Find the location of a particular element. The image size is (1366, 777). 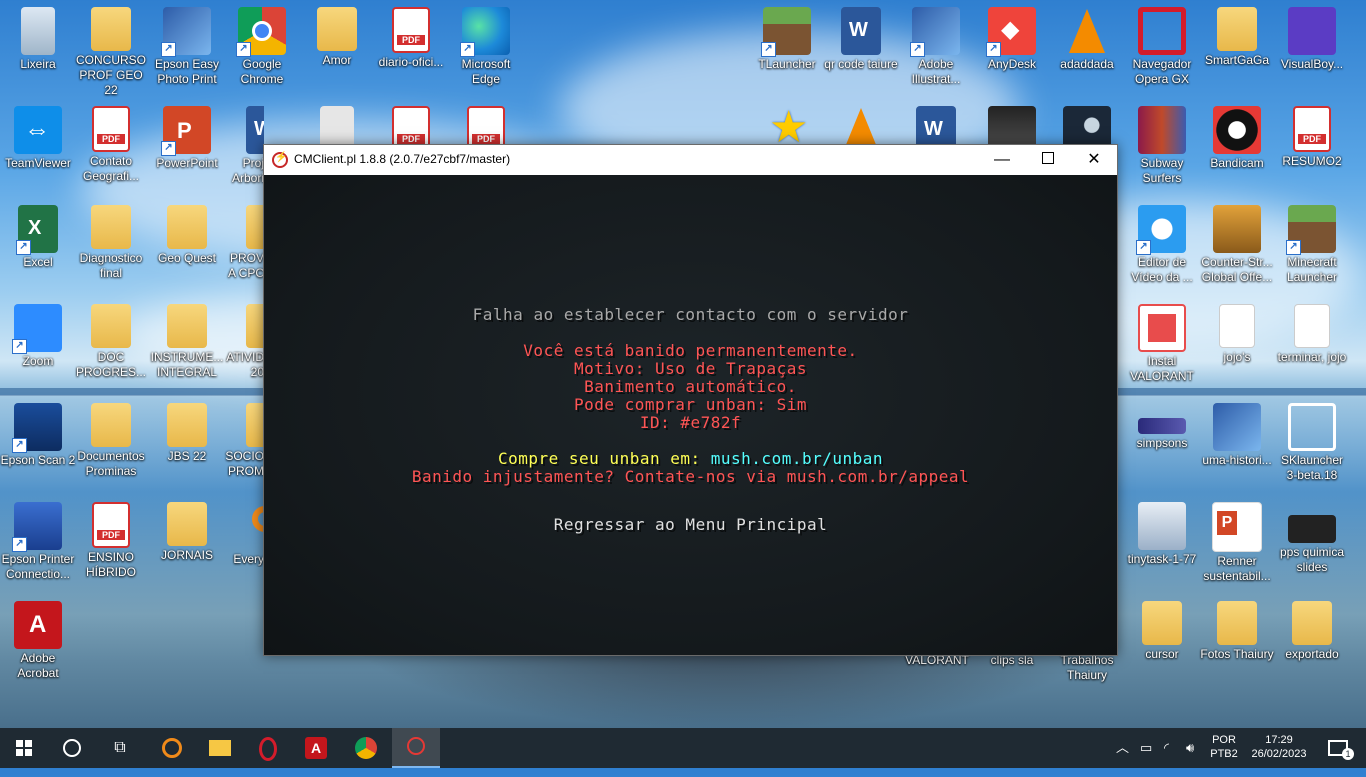

wifi-icon: ◜ is located at coordinates (1166, 748).